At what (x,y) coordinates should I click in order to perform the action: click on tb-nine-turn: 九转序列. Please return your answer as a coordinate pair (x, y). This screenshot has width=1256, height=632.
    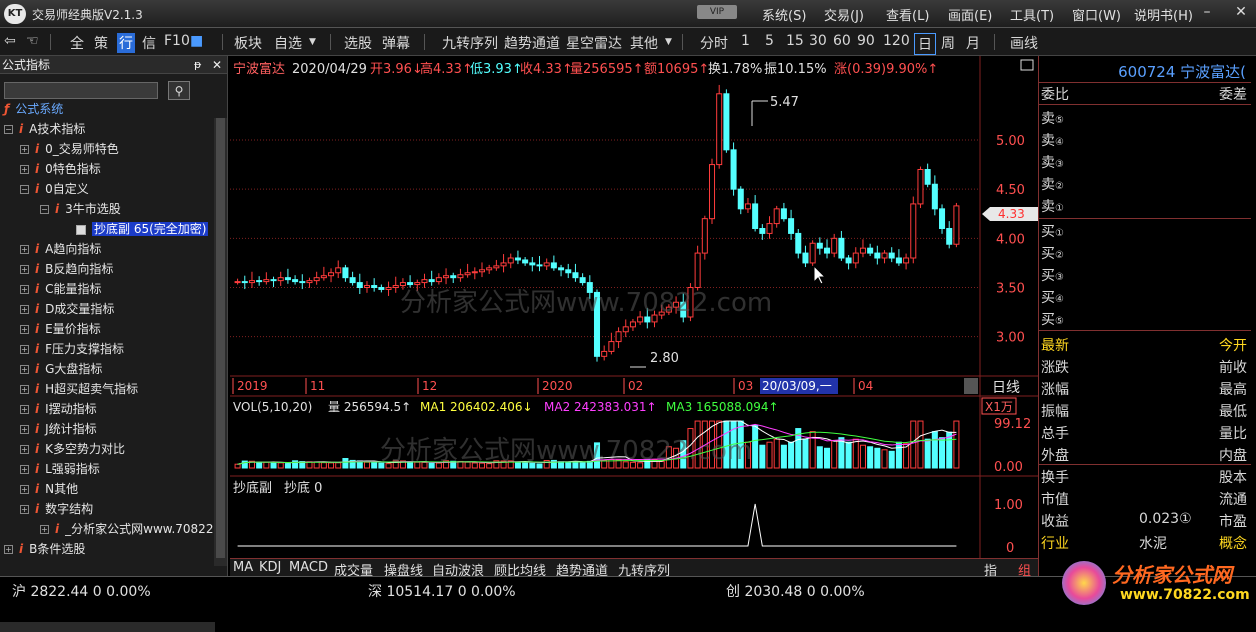
    Looking at the image, I should click on (470, 43).